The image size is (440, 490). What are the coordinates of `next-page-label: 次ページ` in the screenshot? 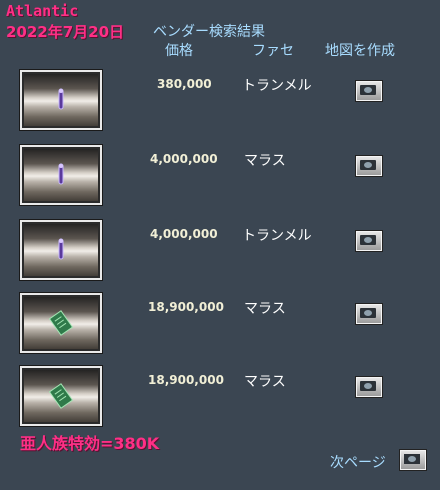 It's located at (358, 463).